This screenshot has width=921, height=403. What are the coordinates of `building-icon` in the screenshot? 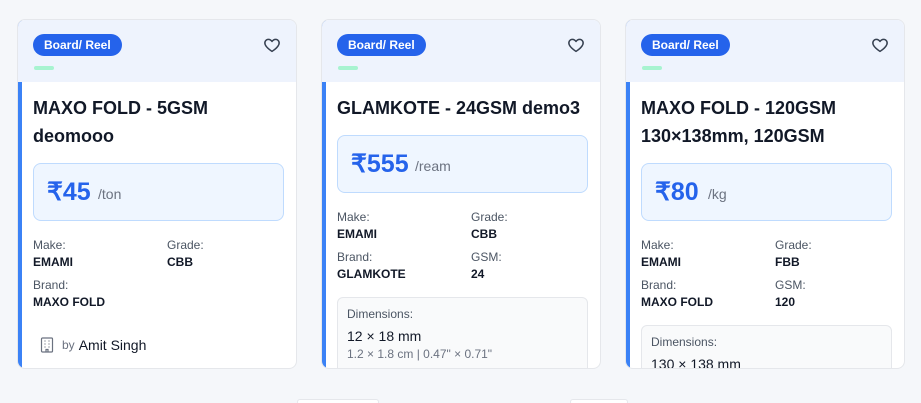 It's located at (47, 345).